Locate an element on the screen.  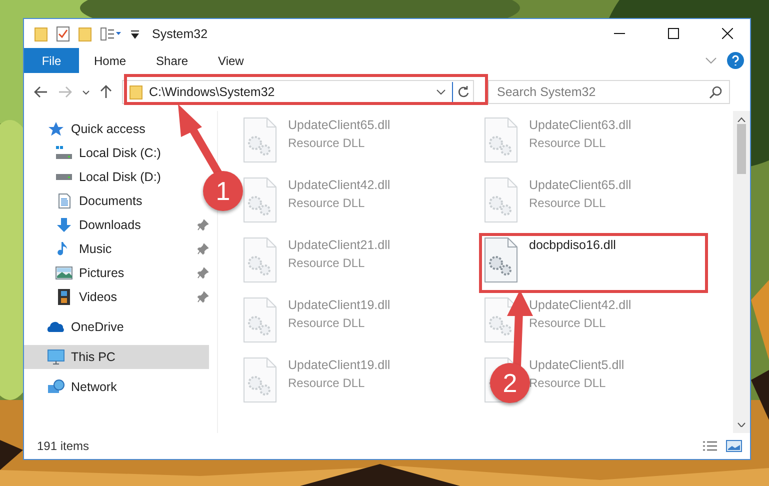
film-icon is located at coordinates (64, 297).